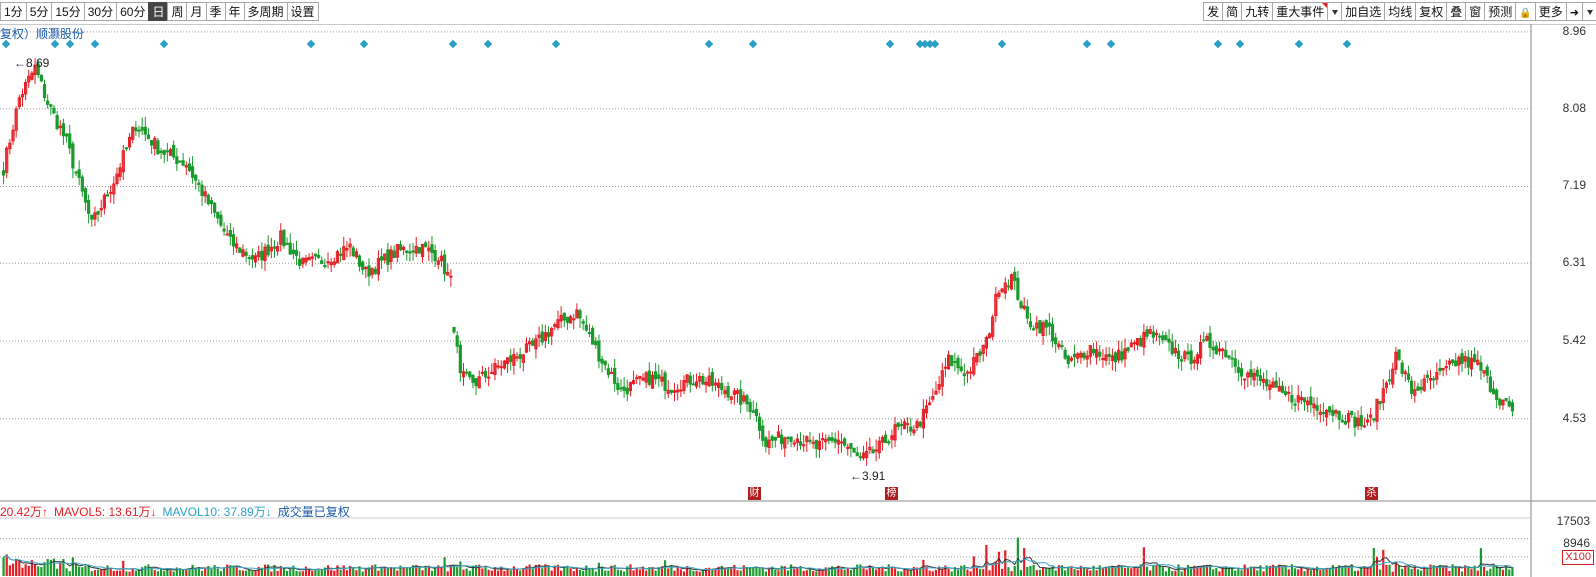 This screenshot has height=577, width=1596. Describe the element at coordinates (1232, 11) in the screenshot. I see `right-btn-1: 简` at that location.